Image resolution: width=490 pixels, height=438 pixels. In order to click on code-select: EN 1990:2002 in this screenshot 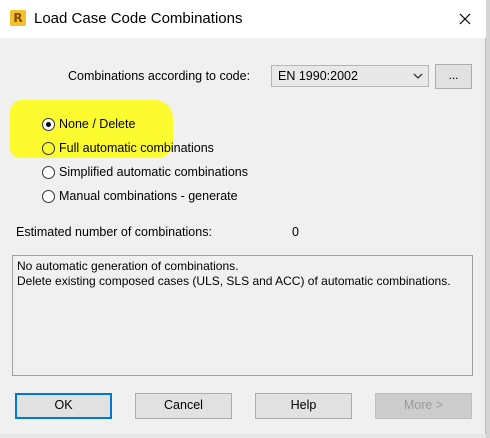, I will do `click(350, 76)`.